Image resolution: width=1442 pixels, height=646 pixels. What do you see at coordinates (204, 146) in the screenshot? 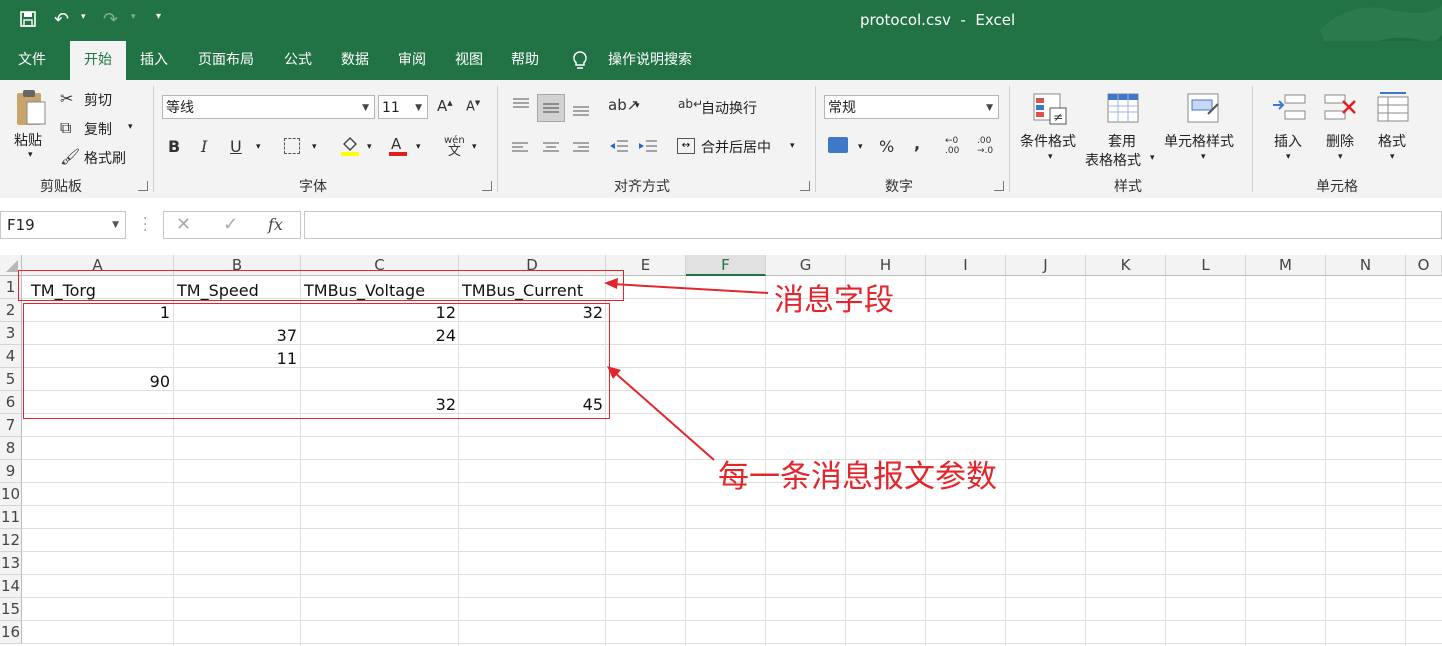
I see `italic-button: I` at bounding box center [204, 146].